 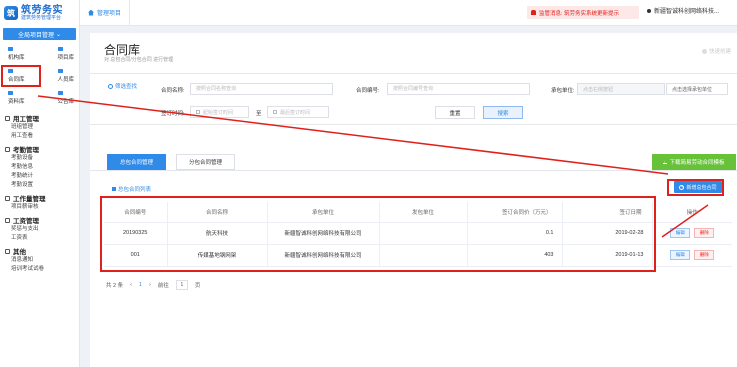 I want to click on tab-home: 管理项目, so click(x=105, y=13).